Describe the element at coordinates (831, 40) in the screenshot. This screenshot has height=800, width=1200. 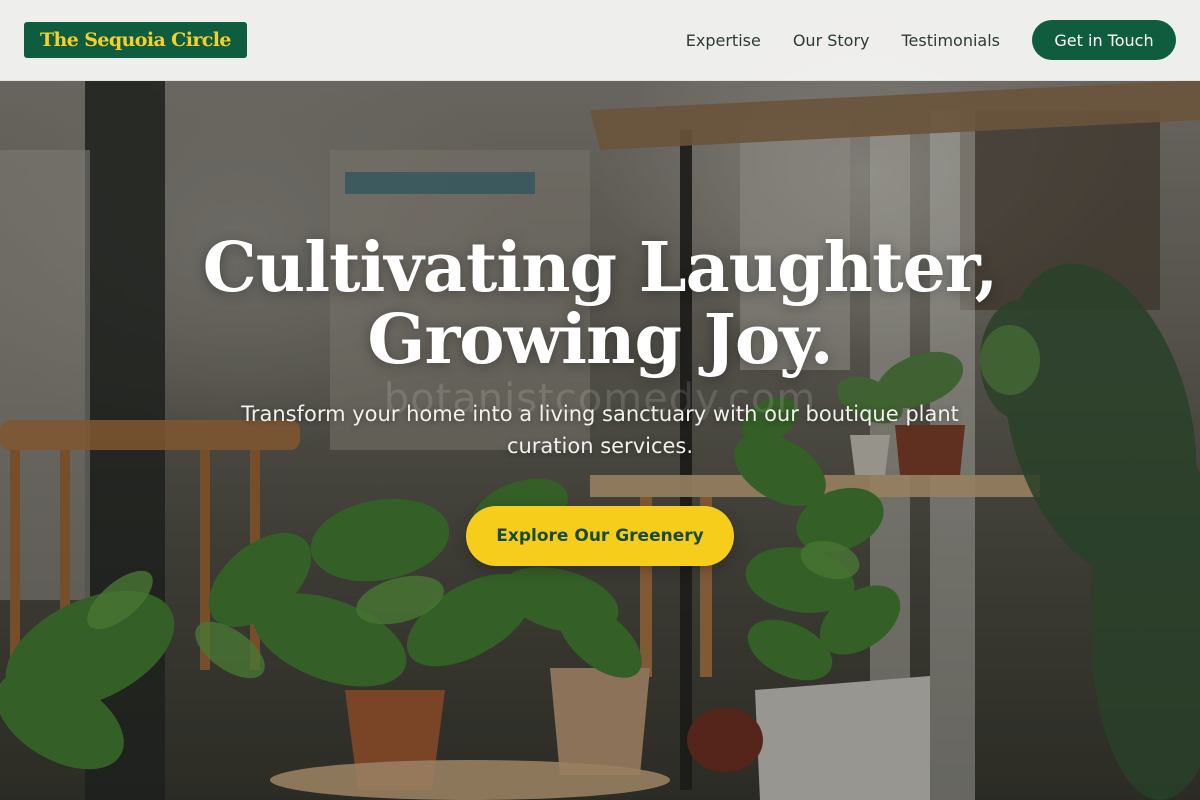
I see `nav-link-our-story: Our Story` at that location.